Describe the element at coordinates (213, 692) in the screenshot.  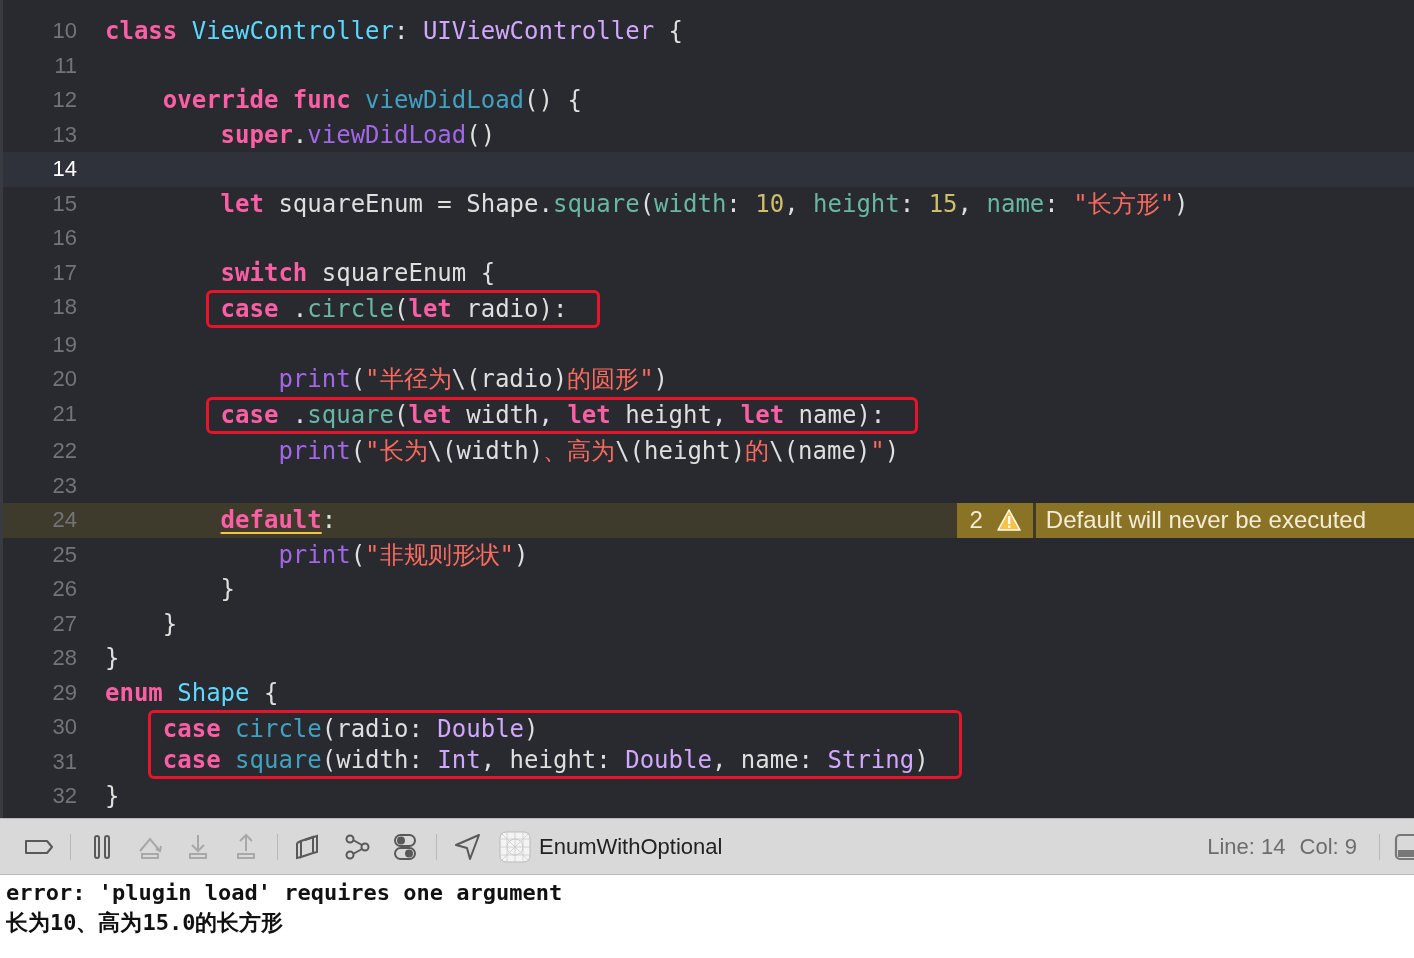
I see `type-name: Shape` at that location.